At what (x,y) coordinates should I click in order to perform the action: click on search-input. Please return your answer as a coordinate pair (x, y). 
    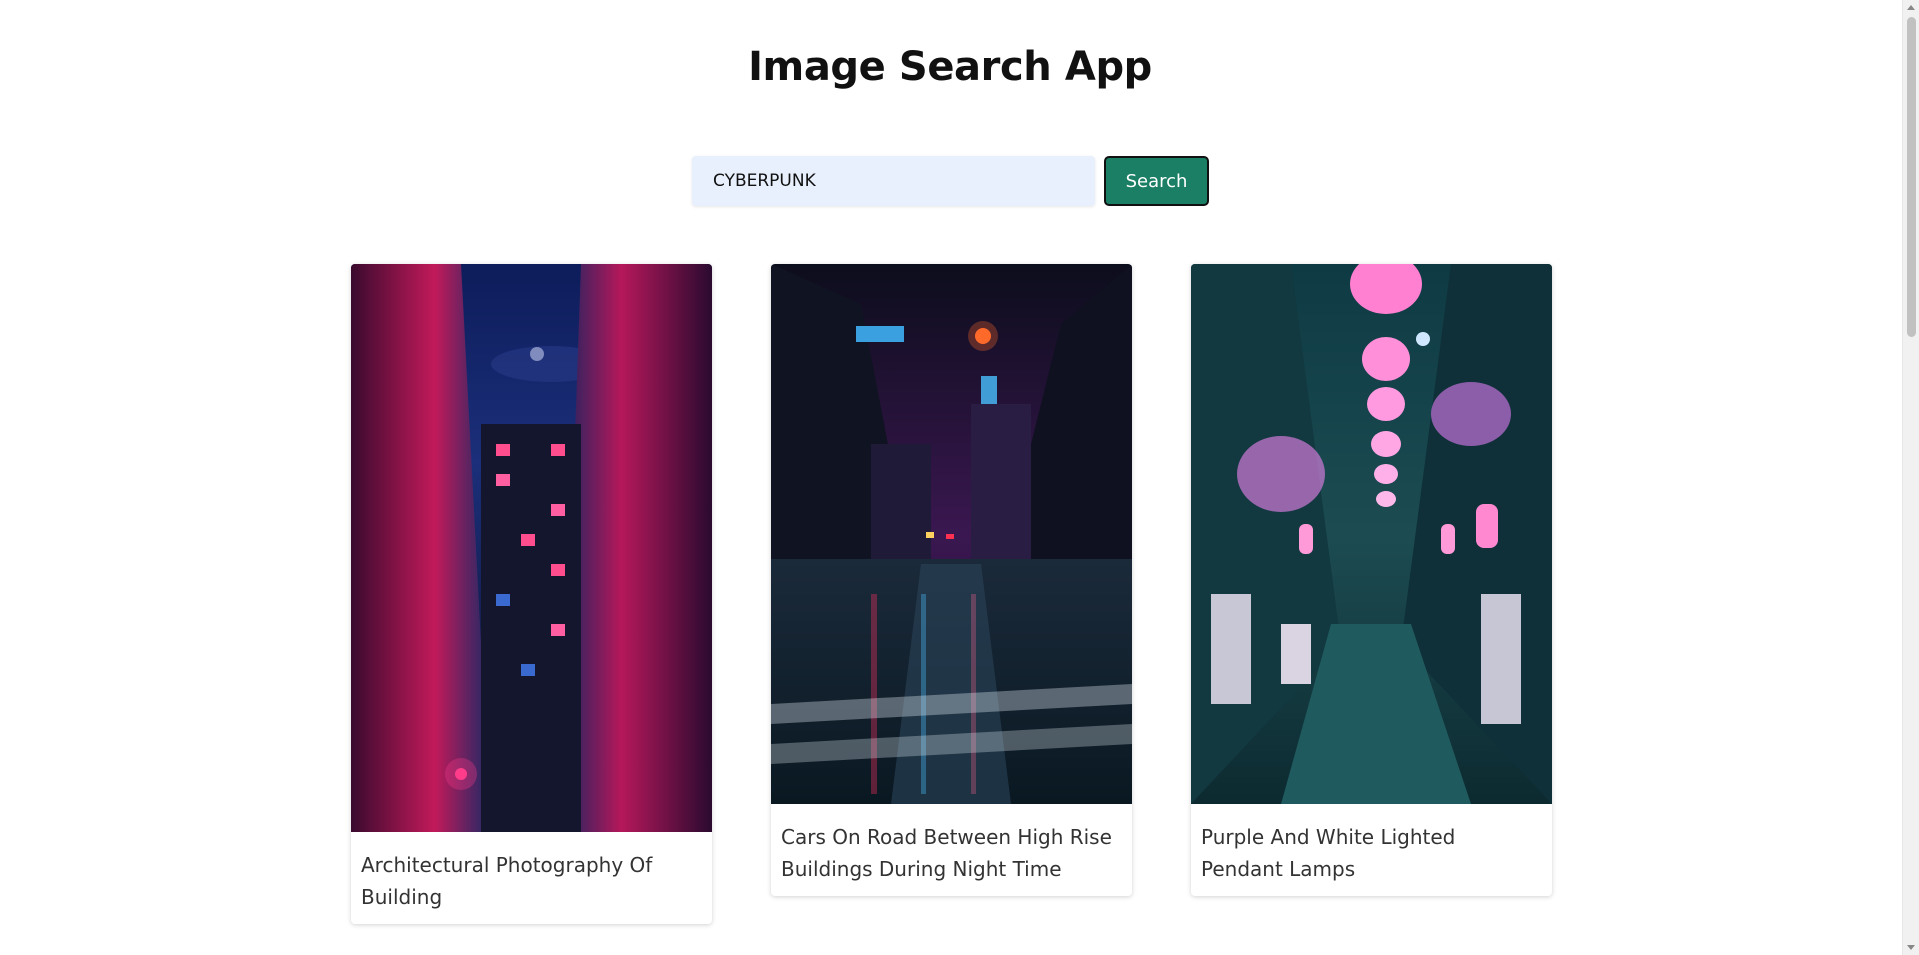
    Looking at the image, I should click on (893, 181).